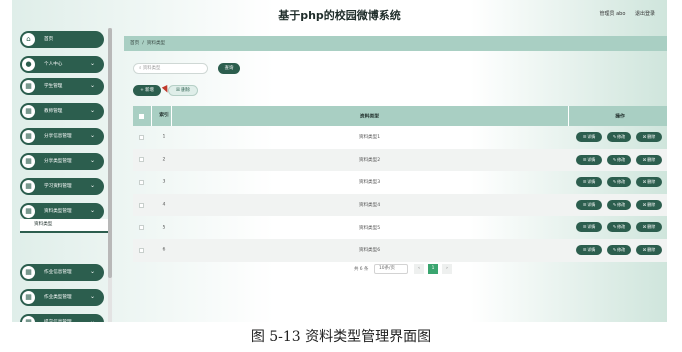 Image resolution: width=682 pixels, height=352 pixels. I want to click on sidebar-item: ▦ 分享类型管理 ⌄, so click(62, 161).